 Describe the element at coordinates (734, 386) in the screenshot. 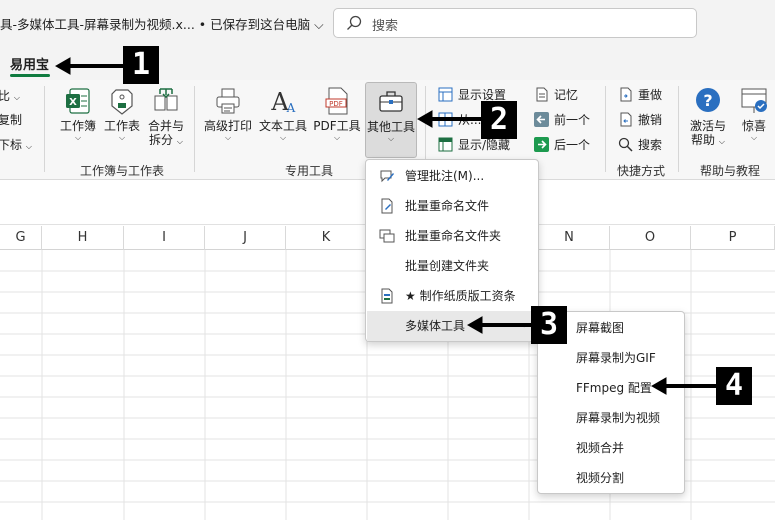

I see `callout-badge-4: 4` at that location.